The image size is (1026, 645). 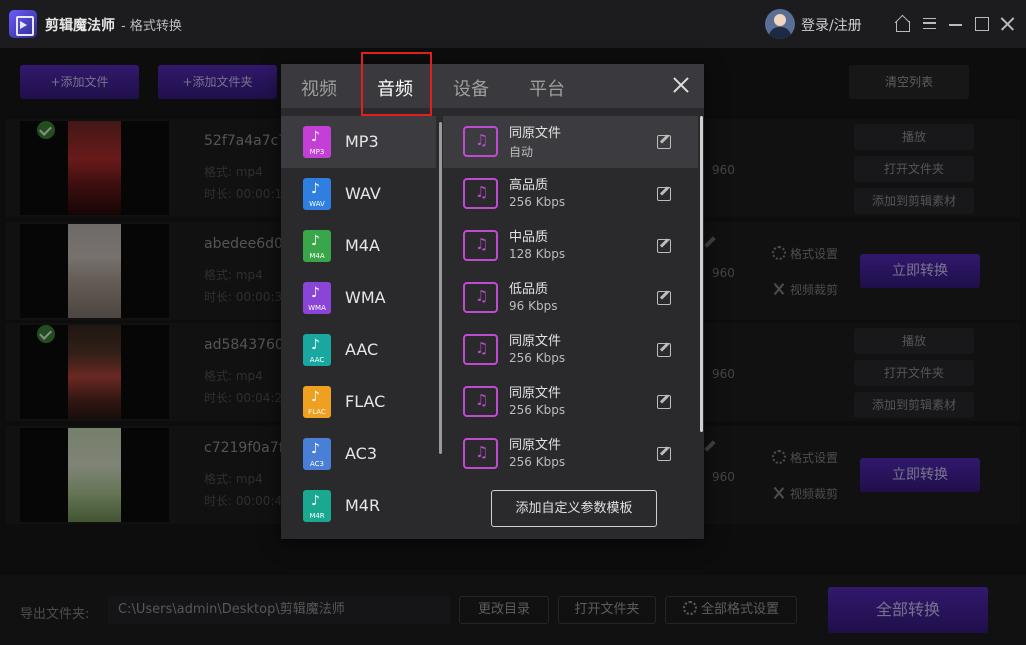 What do you see at coordinates (701, 274) in the screenshot?
I see `preset-list-scrollbar` at bounding box center [701, 274].